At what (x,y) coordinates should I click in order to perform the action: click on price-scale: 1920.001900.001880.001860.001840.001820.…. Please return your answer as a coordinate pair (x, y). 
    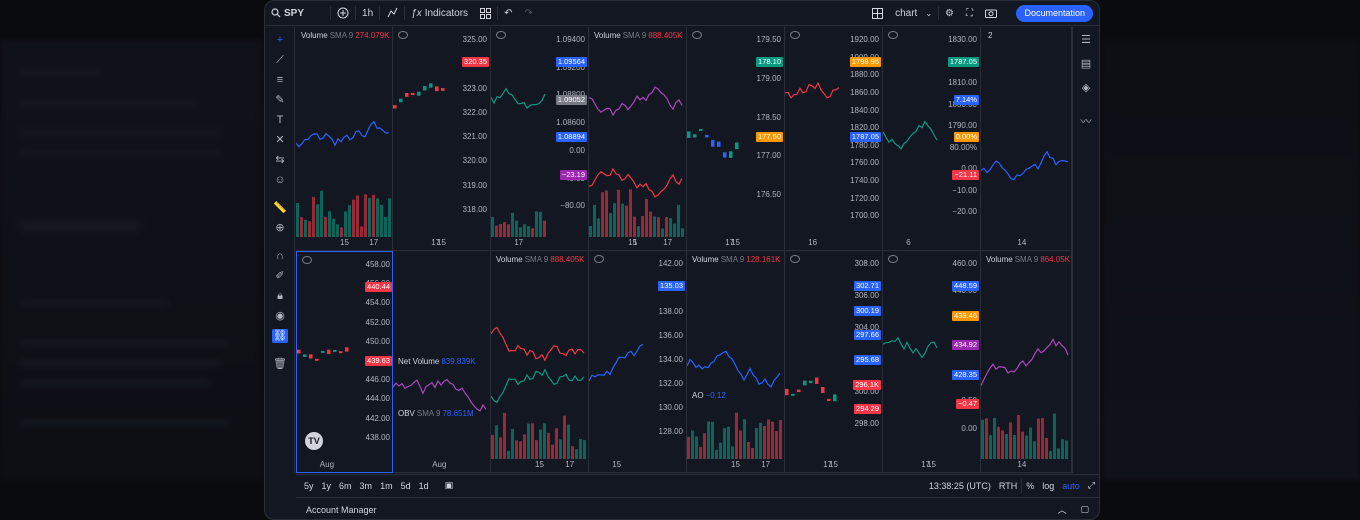
    Looking at the image, I should click on (862, 132).